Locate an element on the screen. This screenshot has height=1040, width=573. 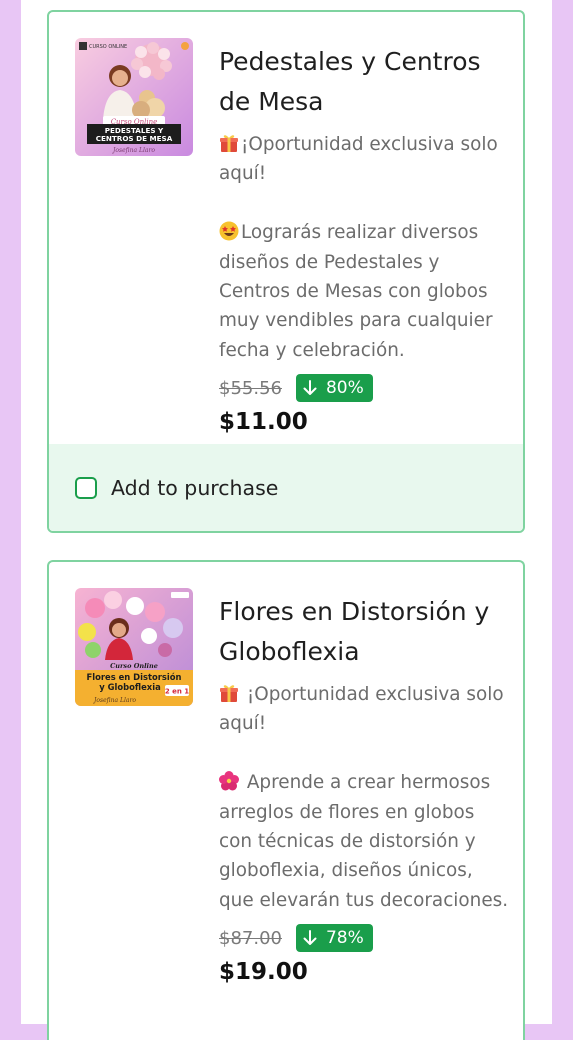
original-price: $87.00 is located at coordinates (250, 938).